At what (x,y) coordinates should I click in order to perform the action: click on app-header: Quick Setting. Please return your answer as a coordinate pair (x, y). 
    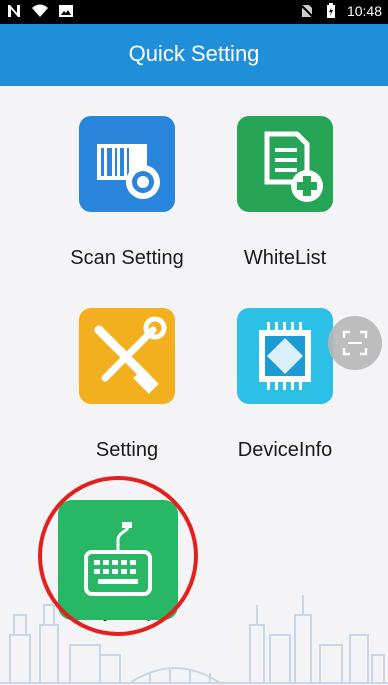
    Looking at the image, I should click on (194, 55).